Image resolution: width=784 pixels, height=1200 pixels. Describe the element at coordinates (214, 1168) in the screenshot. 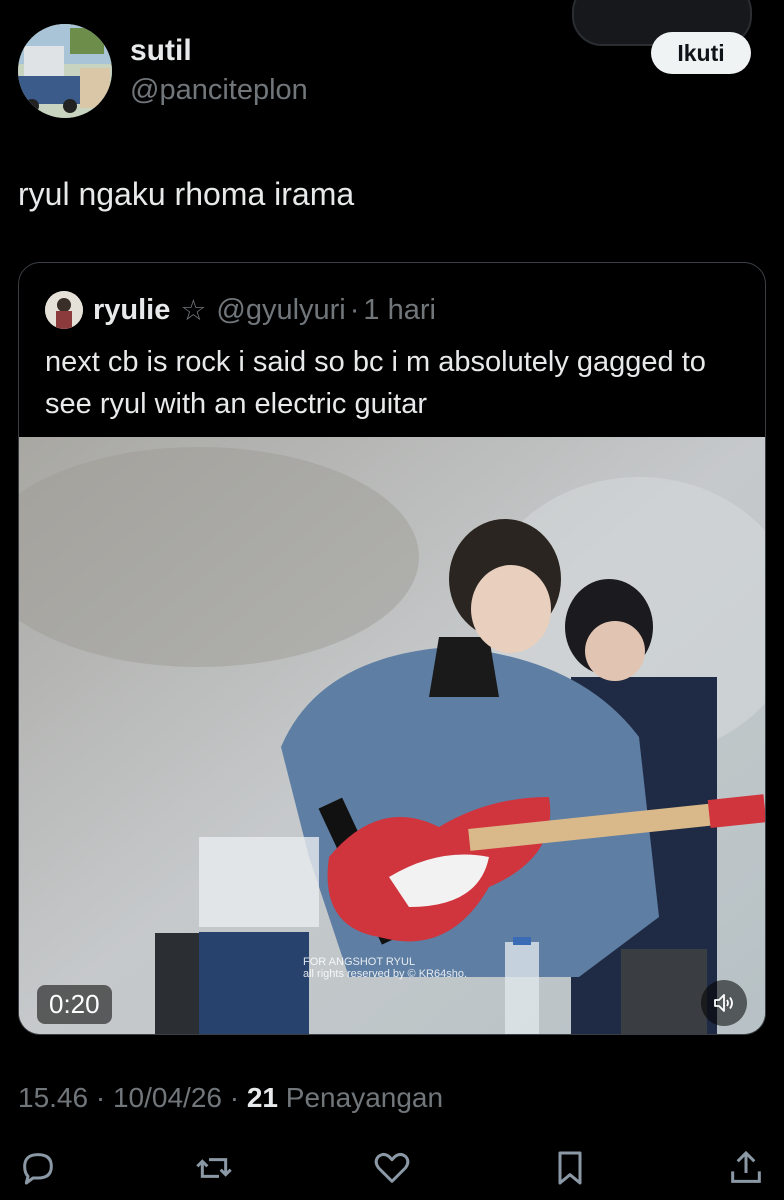

I see `repost-icon` at that location.